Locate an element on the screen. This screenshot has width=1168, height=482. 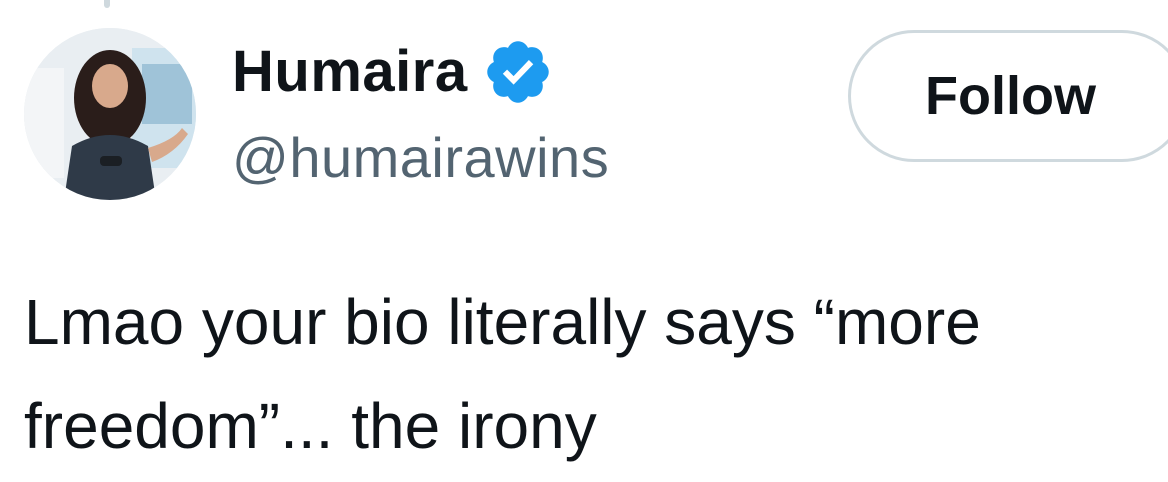
avatar is located at coordinates (110, 114).